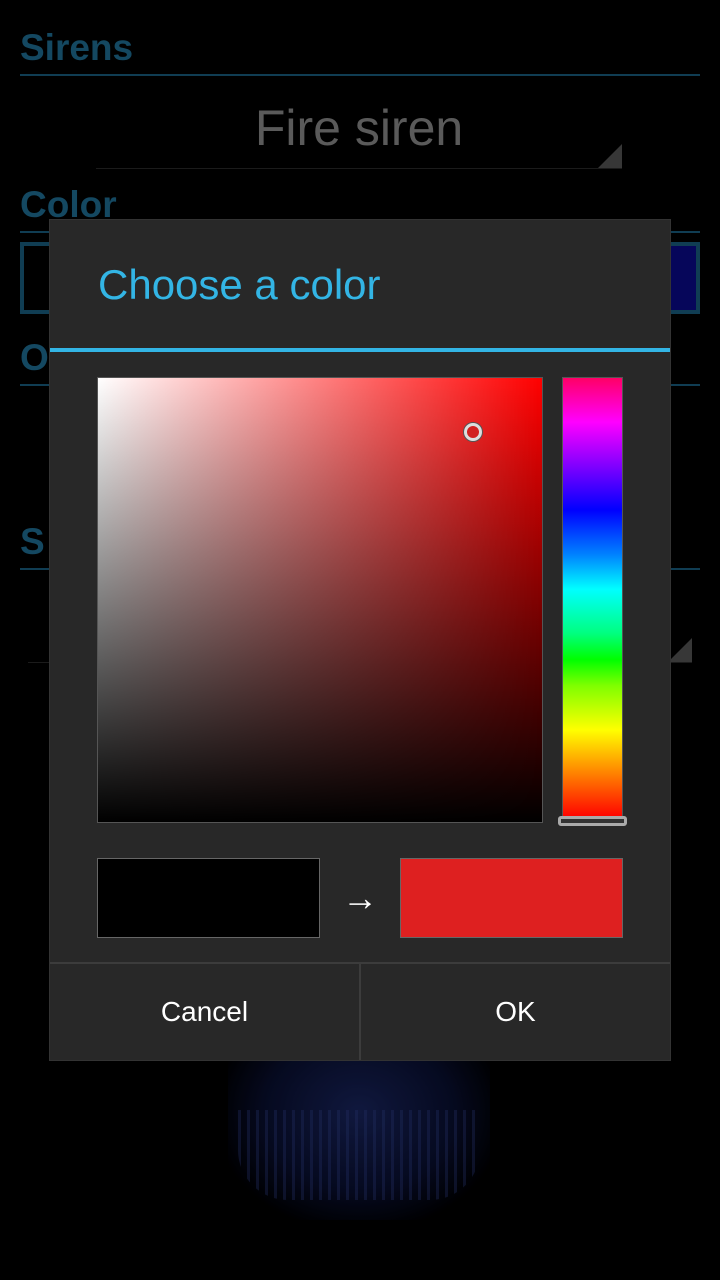 This screenshot has width=720, height=1280. What do you see at coordinates (204, 1012) in the screenshot?
I see `cancel-button: Cancel` at bounding box center [204, 1012].